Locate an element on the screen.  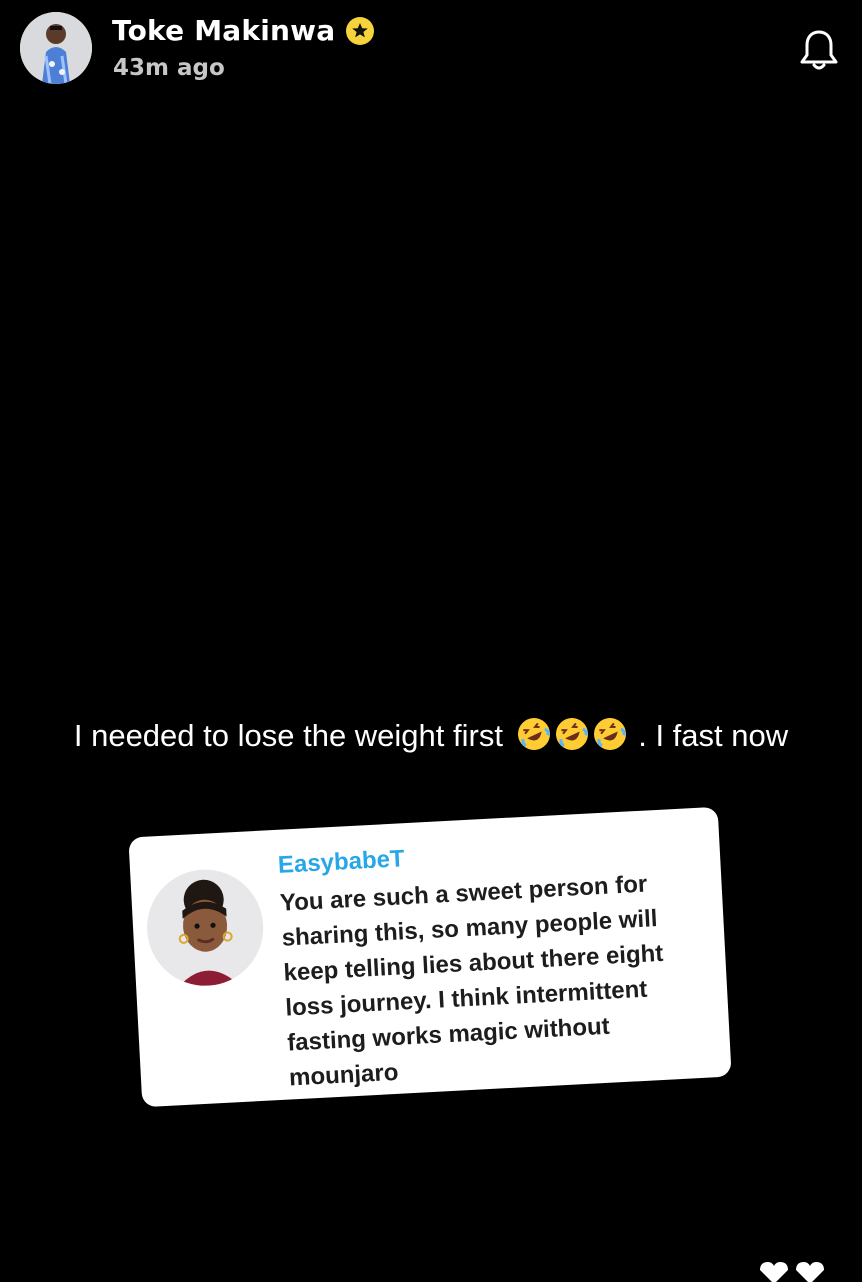
caption-text-start: I needed to lose the weight first is located at coordinates (288, 735).